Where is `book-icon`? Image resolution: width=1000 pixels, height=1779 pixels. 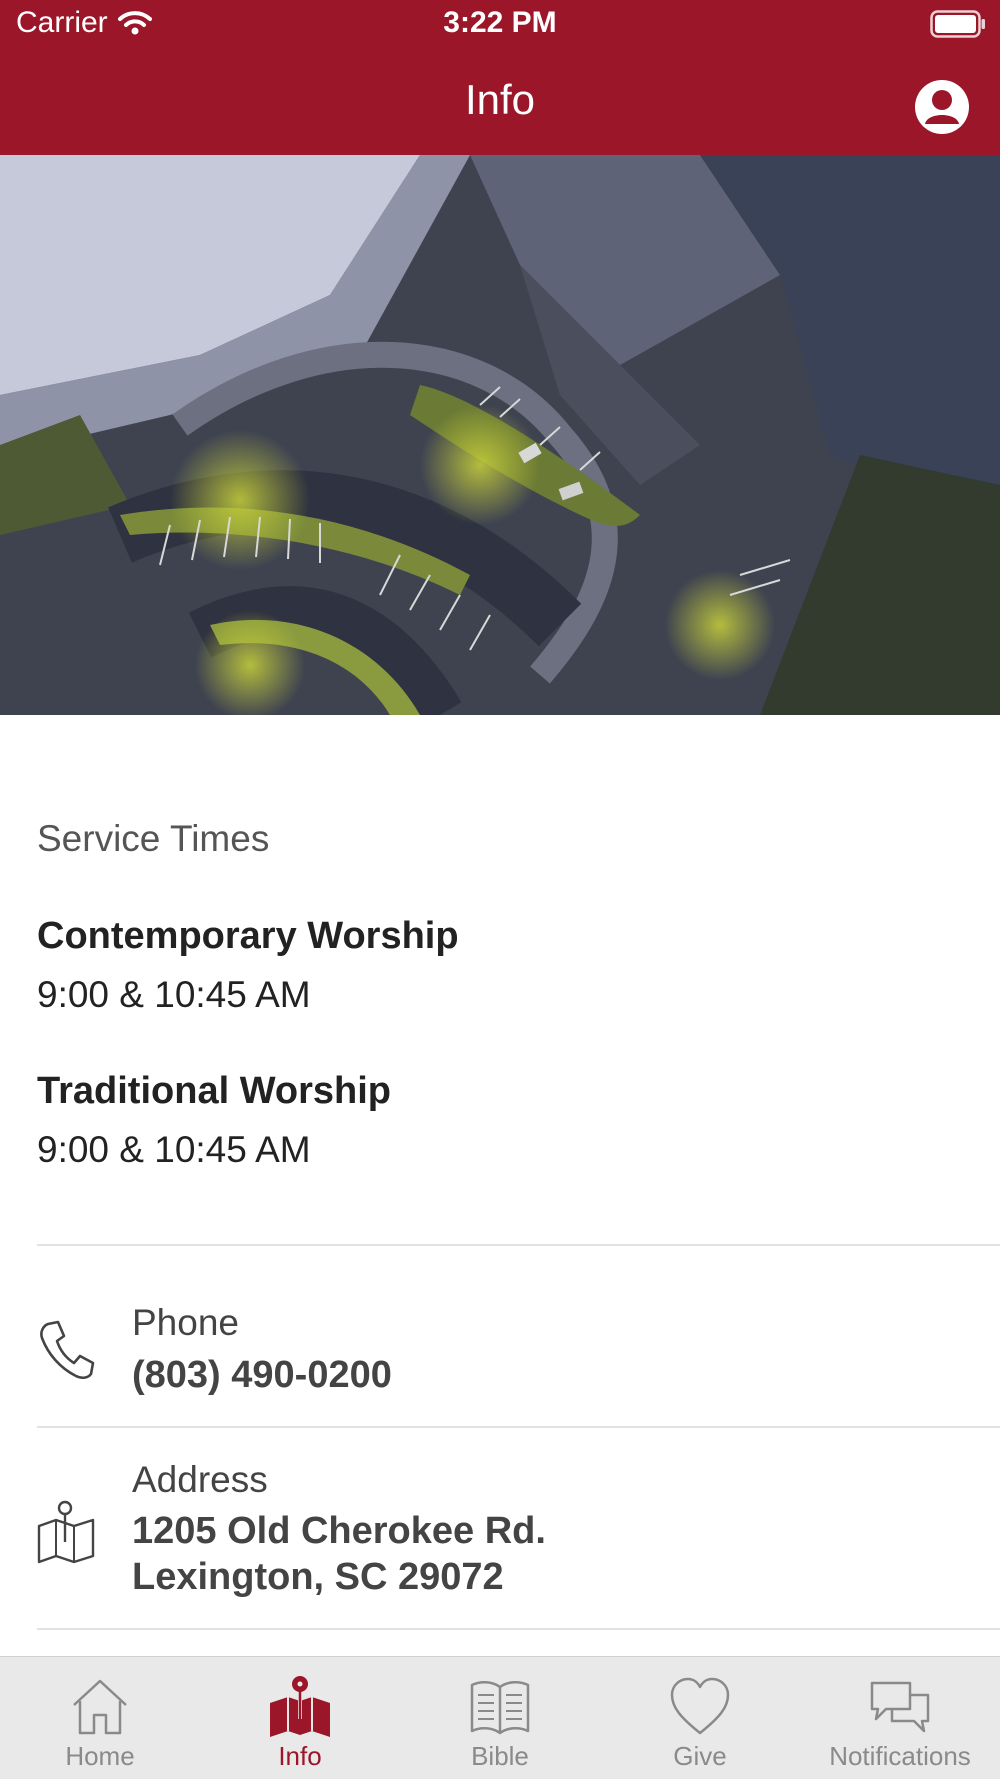 book-icon is located at coordinates (500, 1708).